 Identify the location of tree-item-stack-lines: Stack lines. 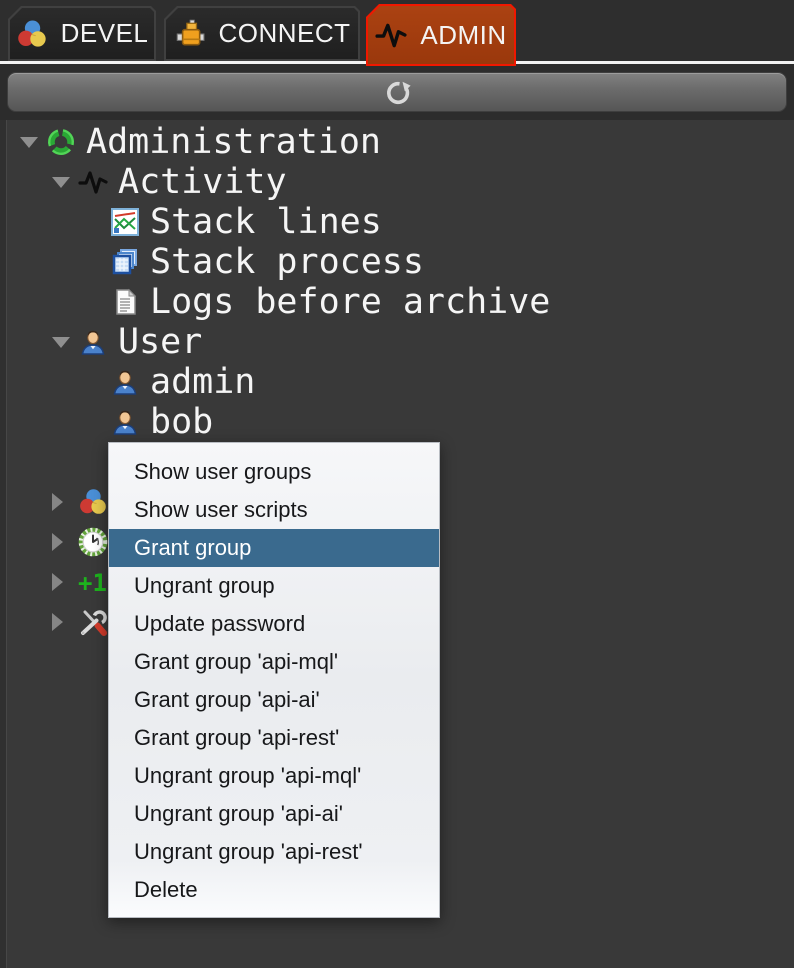
(397, 222).